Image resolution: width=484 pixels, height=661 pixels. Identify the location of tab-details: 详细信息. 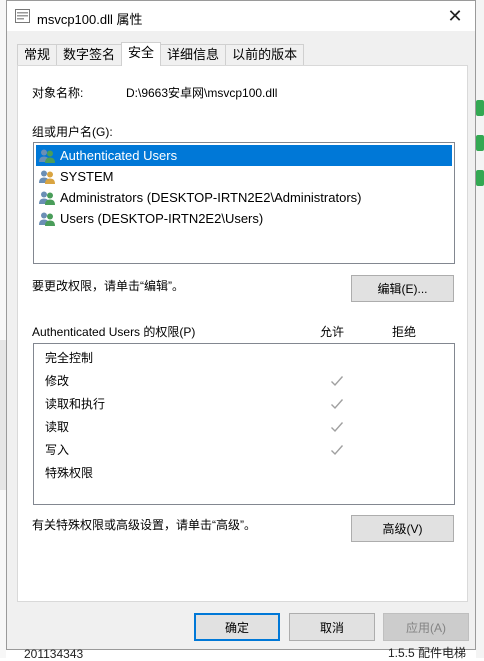
(193, 55).